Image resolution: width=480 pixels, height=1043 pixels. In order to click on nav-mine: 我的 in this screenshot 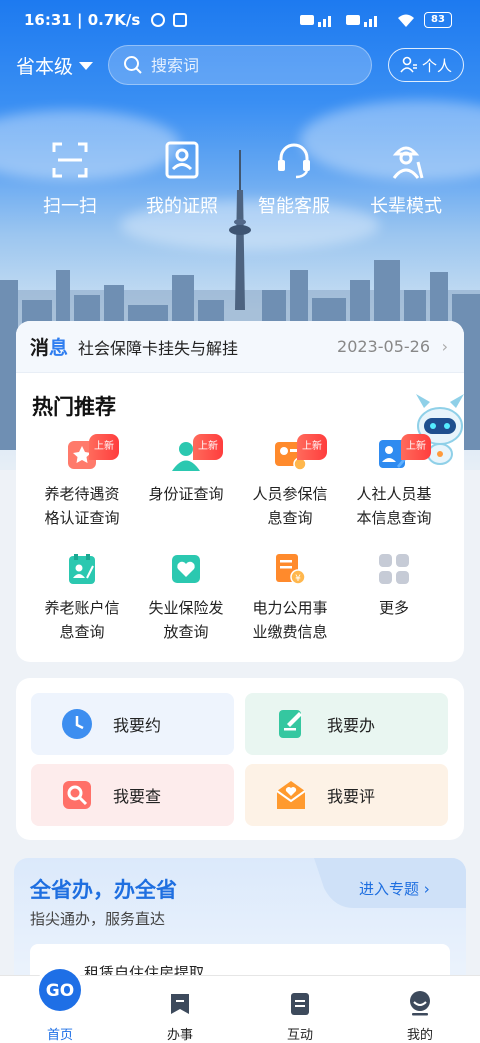, I will do `click(420, 1009)`.